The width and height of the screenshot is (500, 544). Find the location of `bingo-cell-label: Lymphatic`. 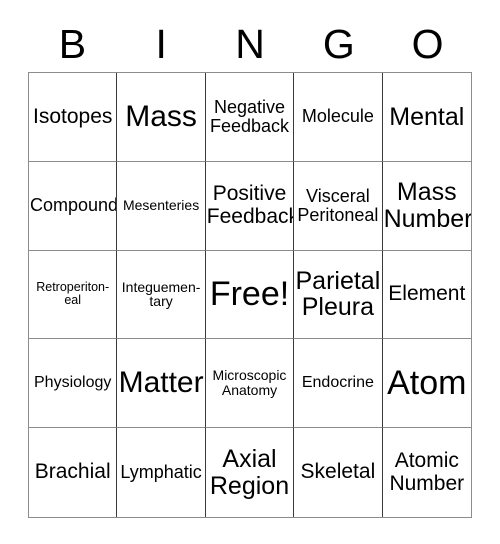

bingo-cell-label: Lymphatic is located at coordinates (161, 472).